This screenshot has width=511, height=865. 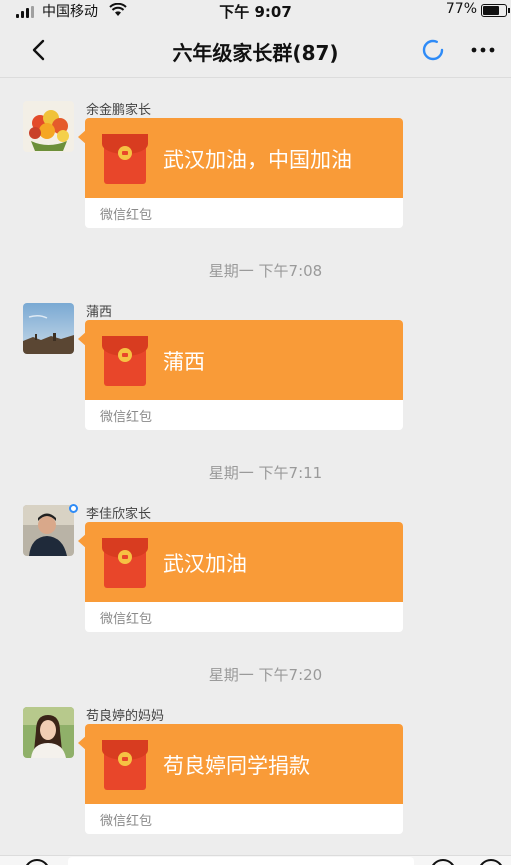 What do you see at coordinates (255, 50) in the screenshot?
I see `nav-bar: 六年级家长群(87)` at bounding box center [255, 50].